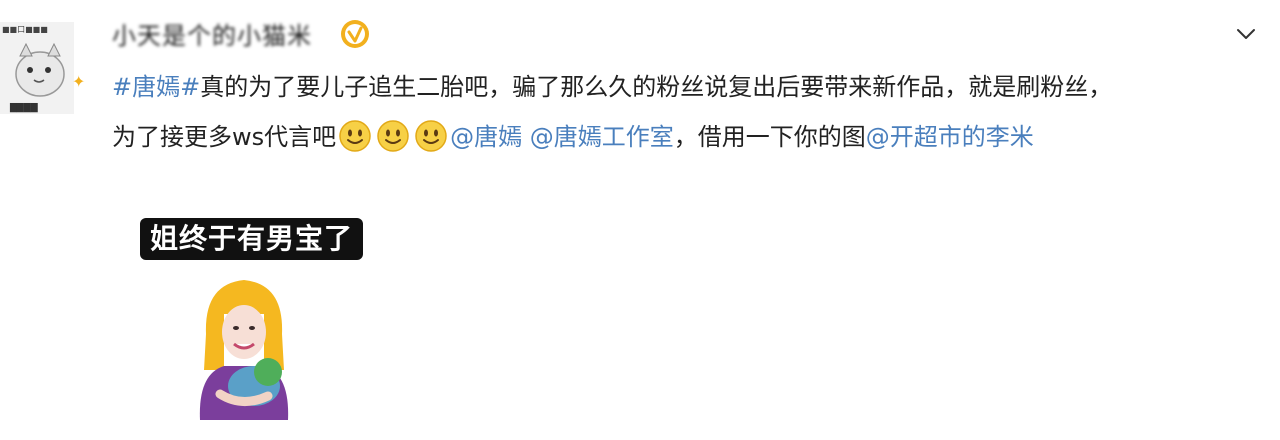  I want to click on mention-link-1: @唐嫣, so click(486, 137).